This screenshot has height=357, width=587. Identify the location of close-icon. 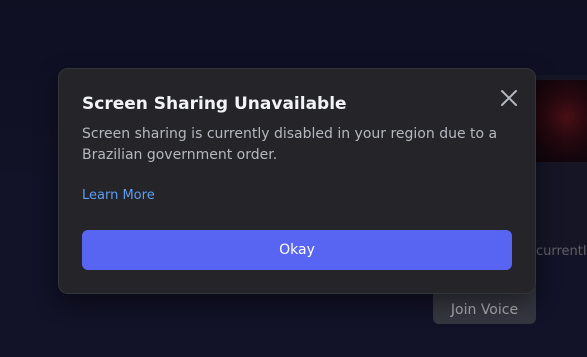
(509, 98).